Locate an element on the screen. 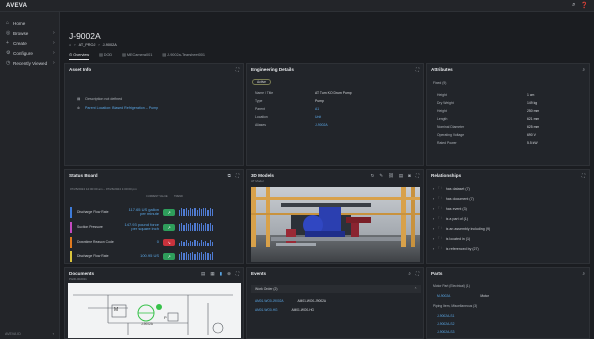  zoom-icon: ⊕ is located at coordinates (229, 274).